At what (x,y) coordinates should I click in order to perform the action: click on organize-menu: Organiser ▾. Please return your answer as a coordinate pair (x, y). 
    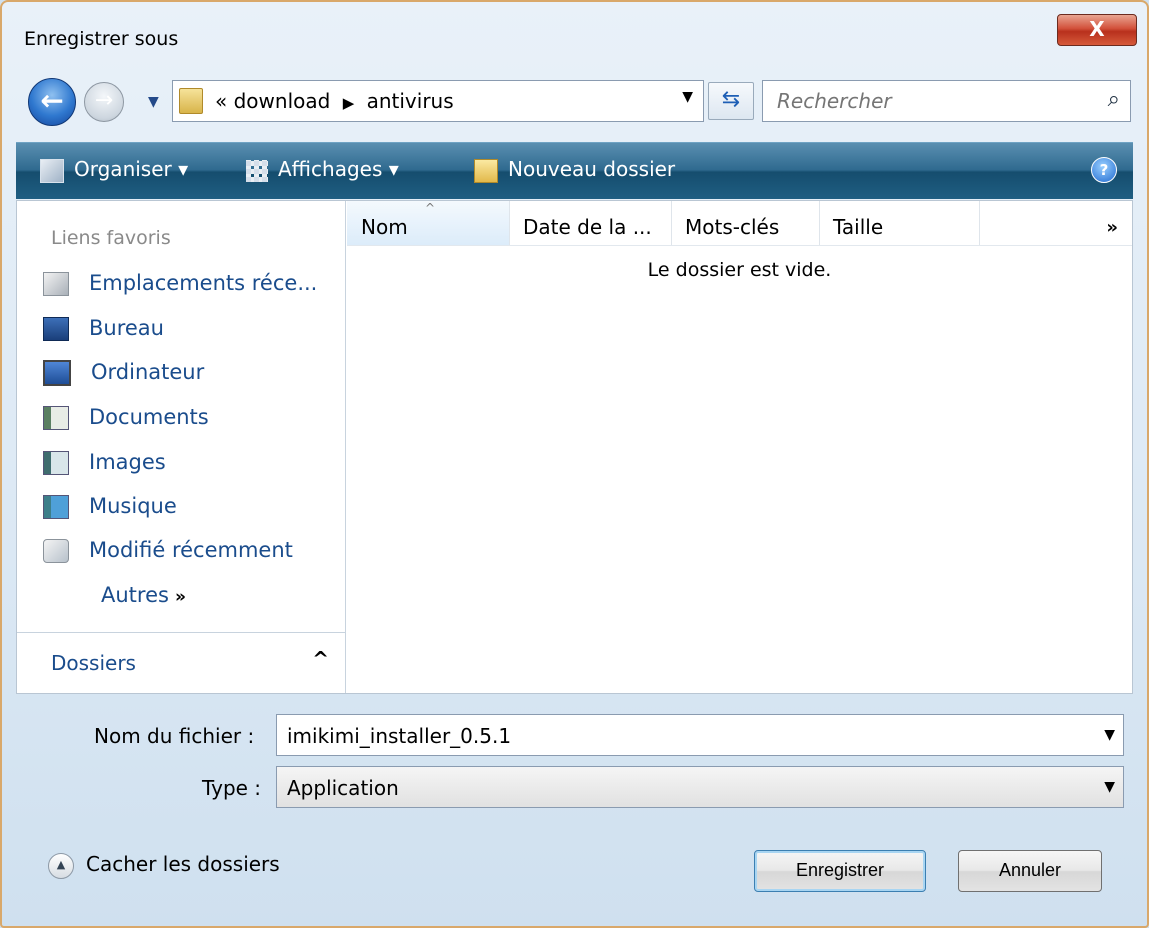
    Looking at the image, I should click on (114, 170).